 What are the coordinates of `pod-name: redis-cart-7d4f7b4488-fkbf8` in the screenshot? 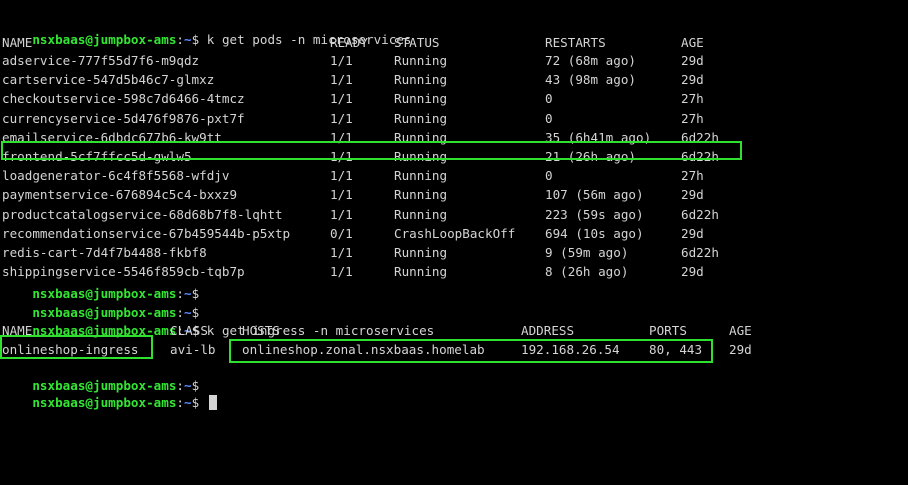 It's located at (104, 252).